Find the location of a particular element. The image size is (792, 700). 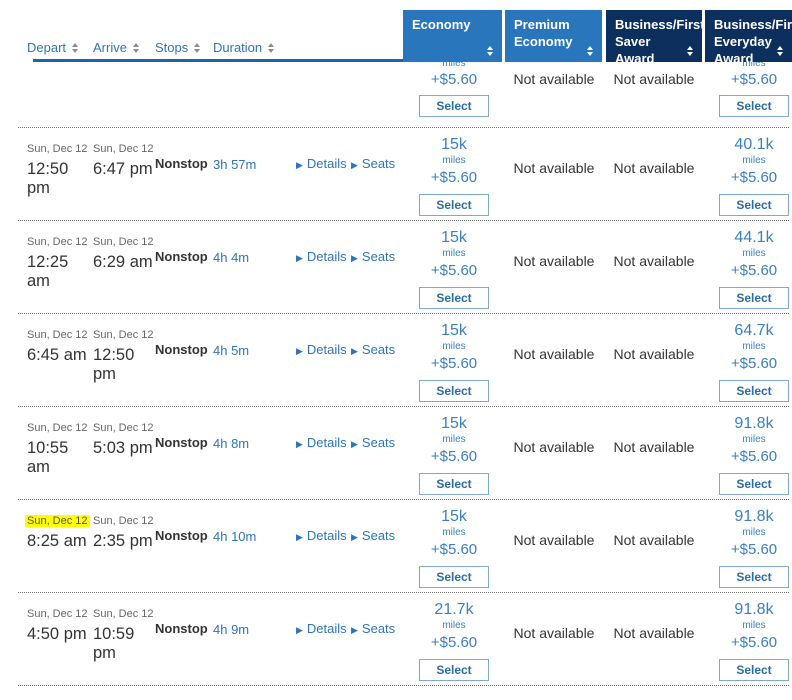

sort-header-stops: Stops is located at coordinates (184, 47).